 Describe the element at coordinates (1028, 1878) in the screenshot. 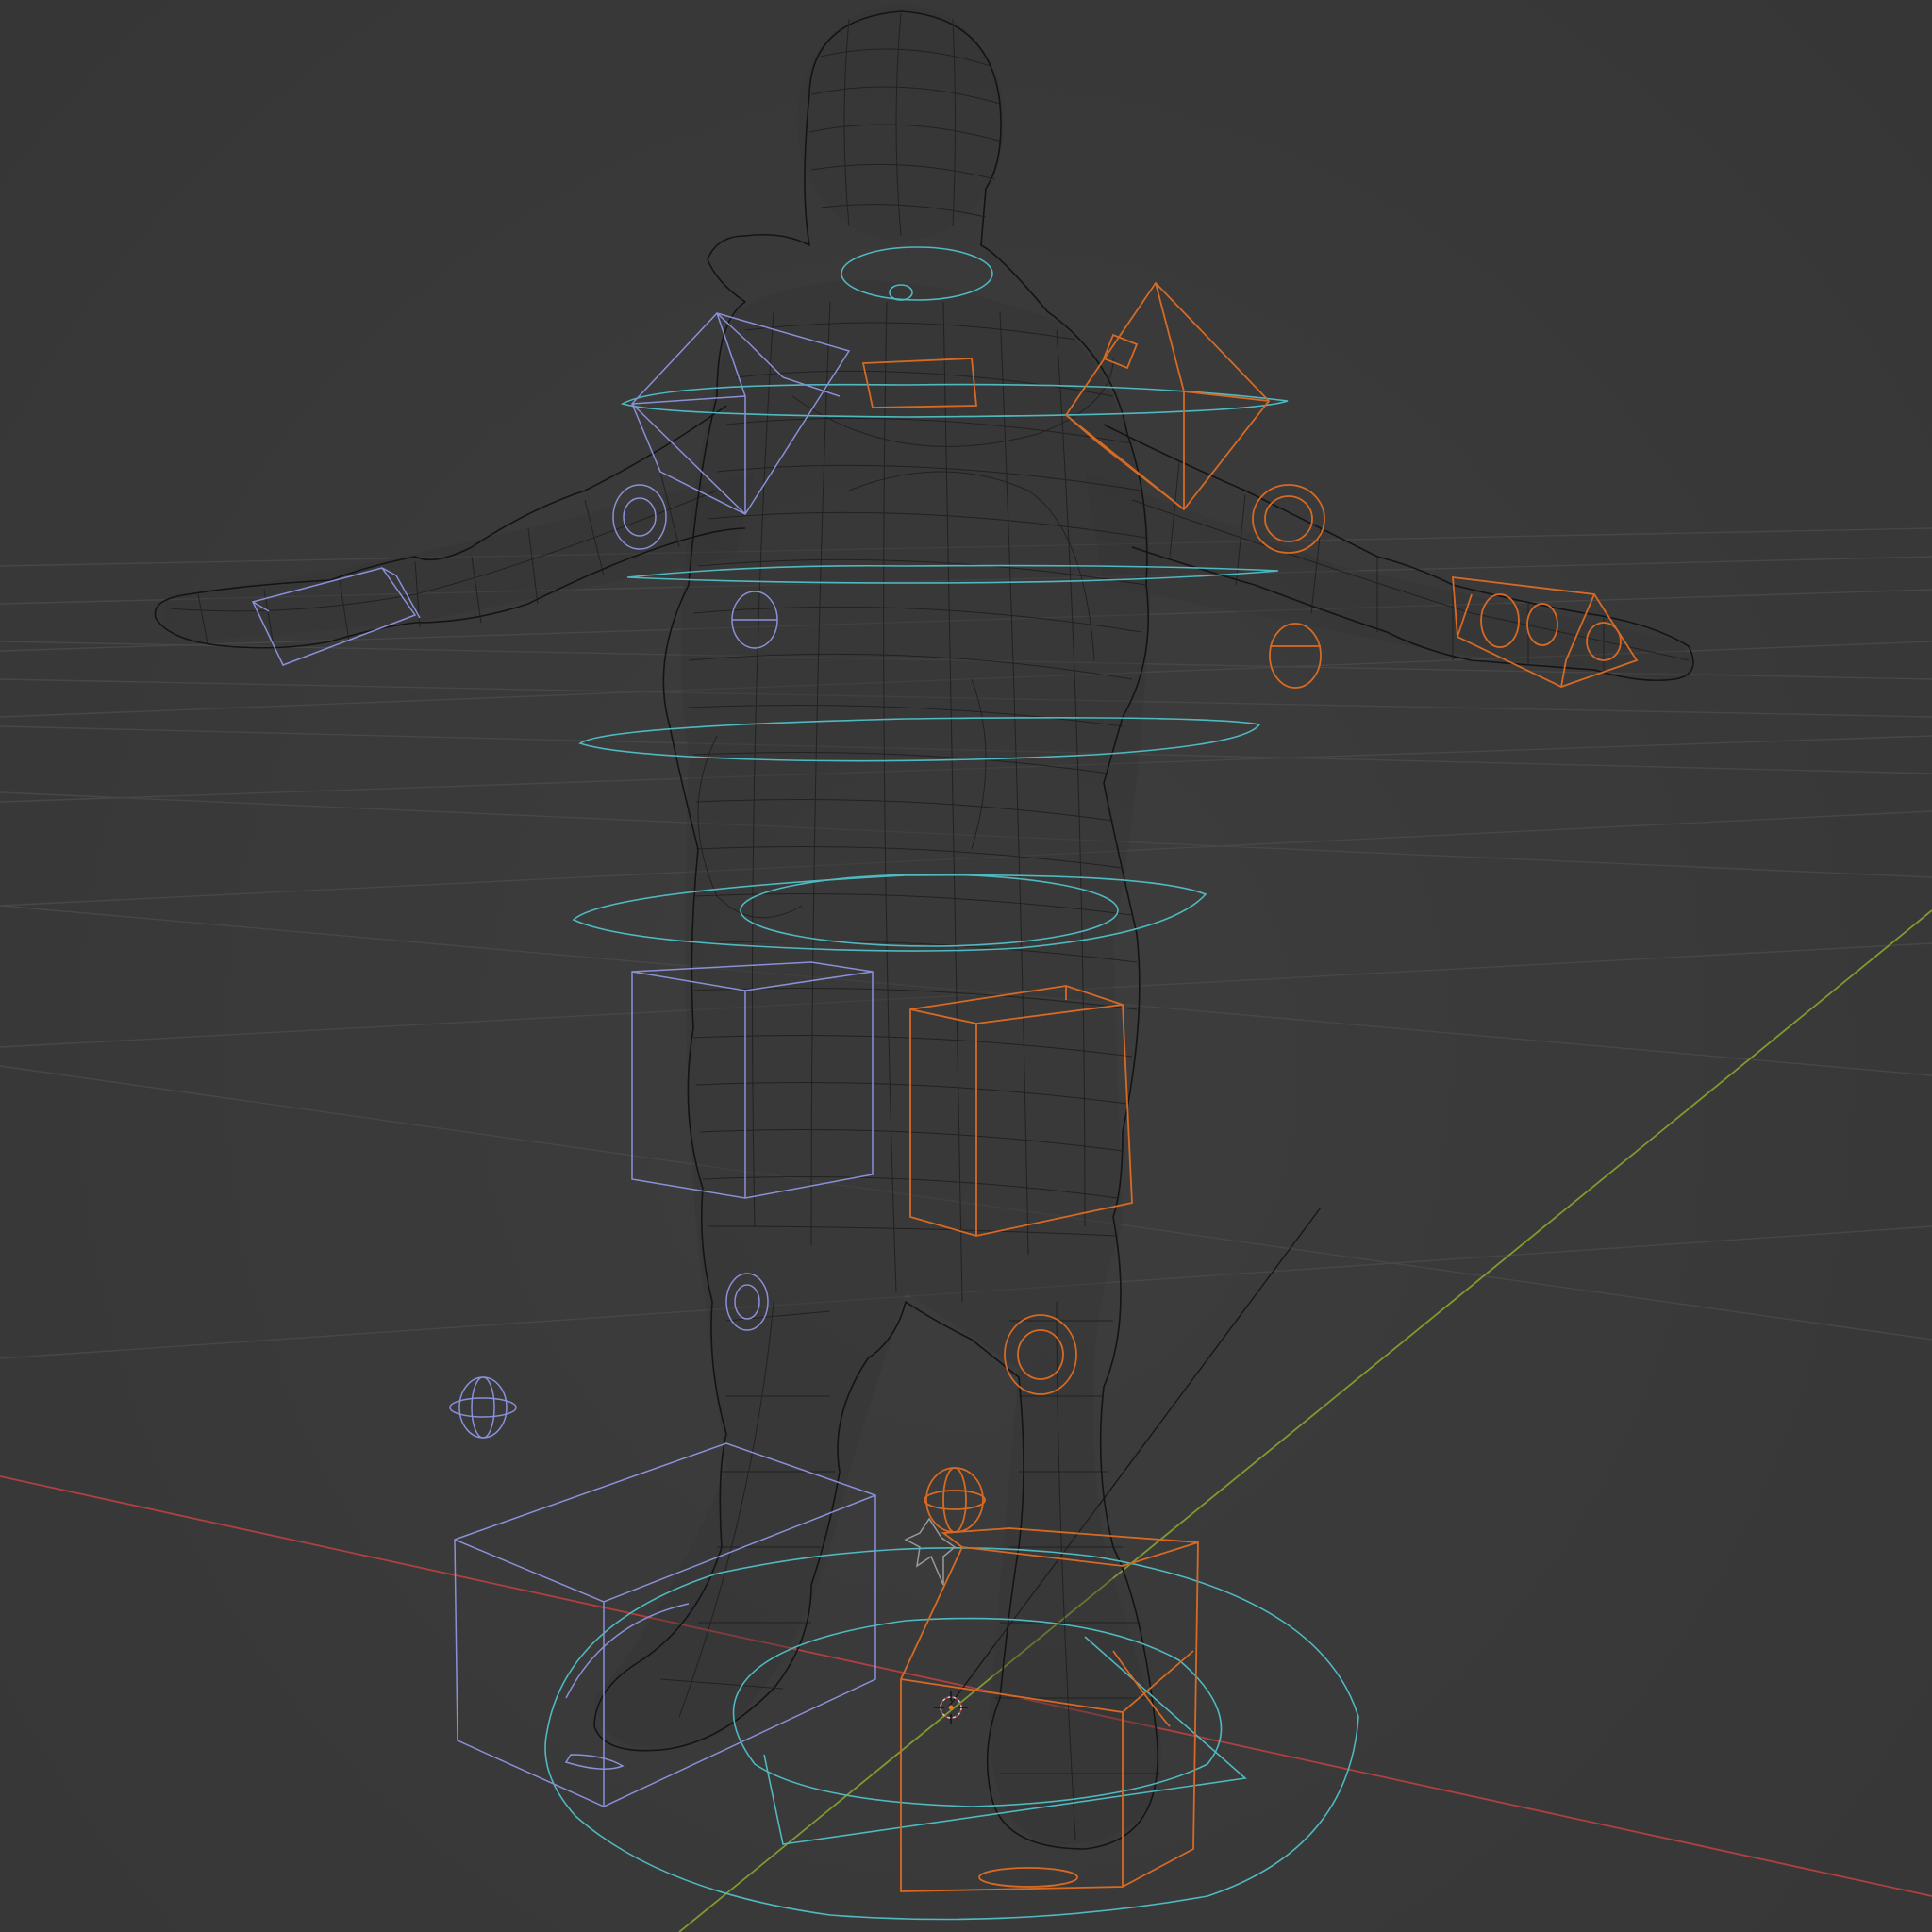

I see `foot-heel-right` at that location.